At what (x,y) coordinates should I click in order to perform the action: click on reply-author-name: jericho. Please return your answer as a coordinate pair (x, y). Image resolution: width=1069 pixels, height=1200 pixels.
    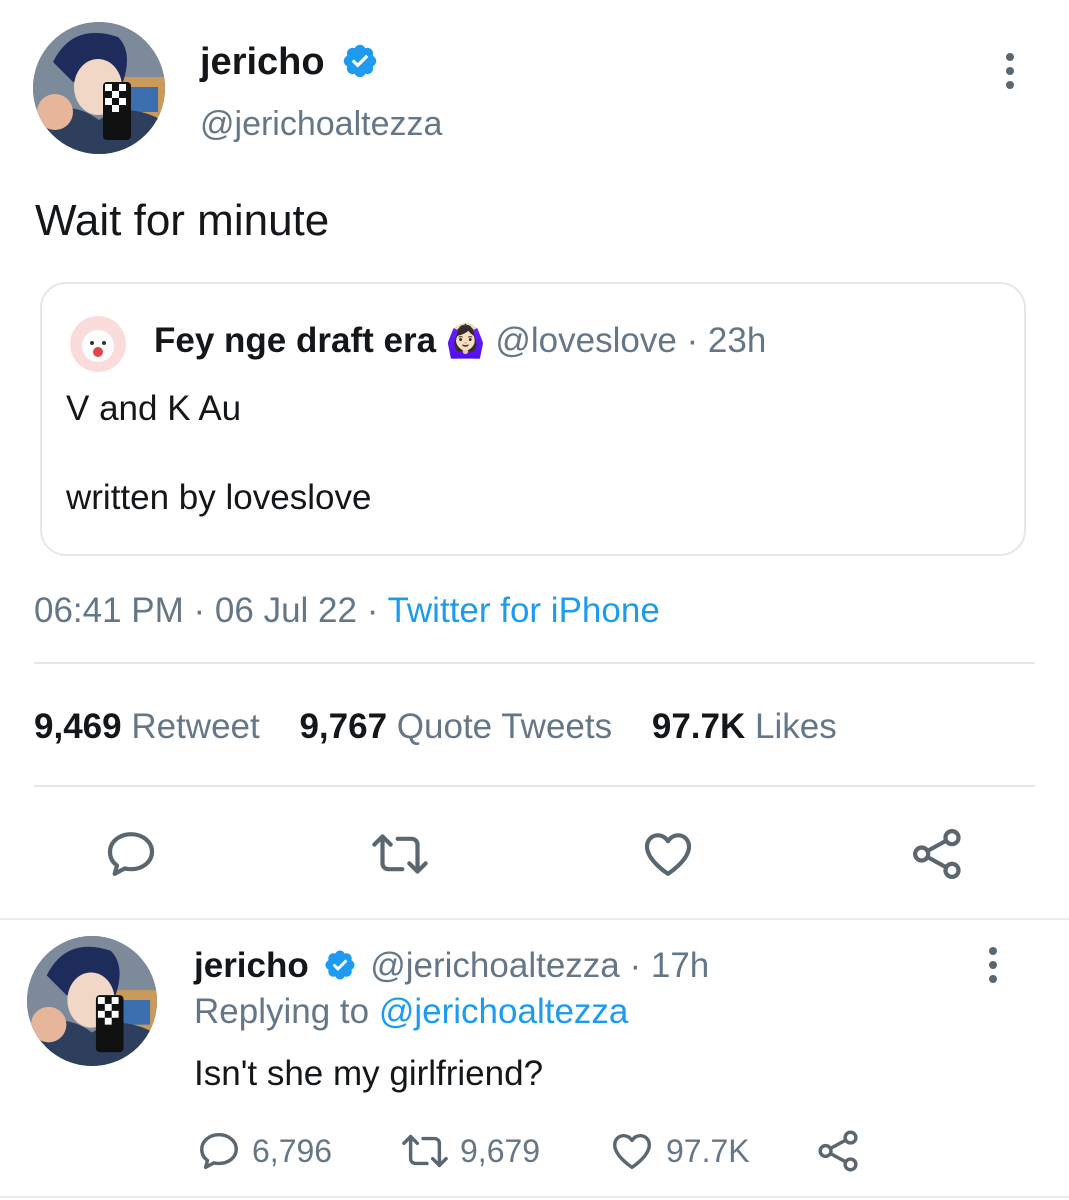
    Looking at the image, I should click on (251, 965).